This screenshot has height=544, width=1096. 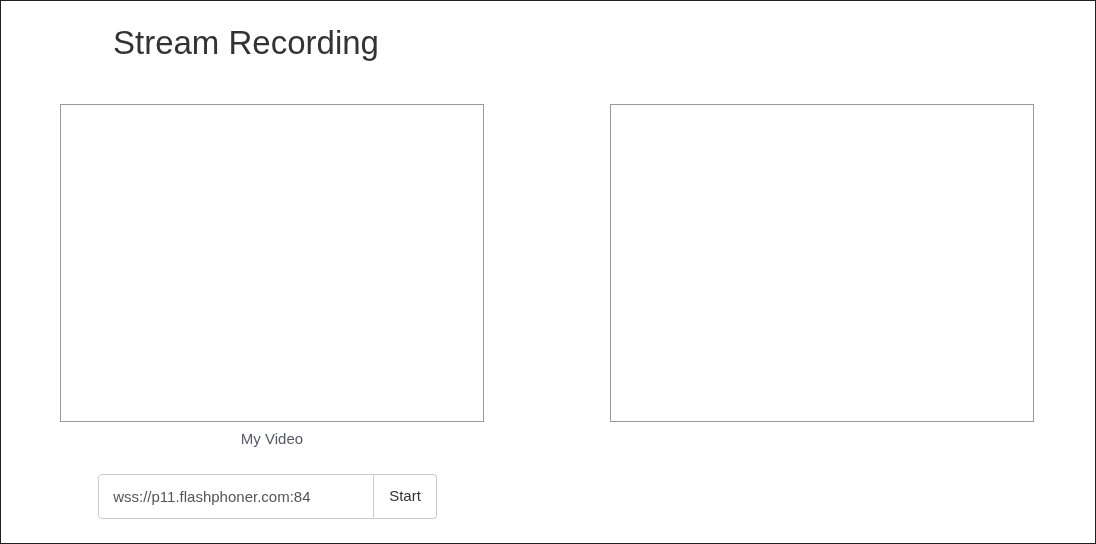 I want to click on server-url-field: wss://p11.flashphoner.com:84, so click(x=236, y=496).